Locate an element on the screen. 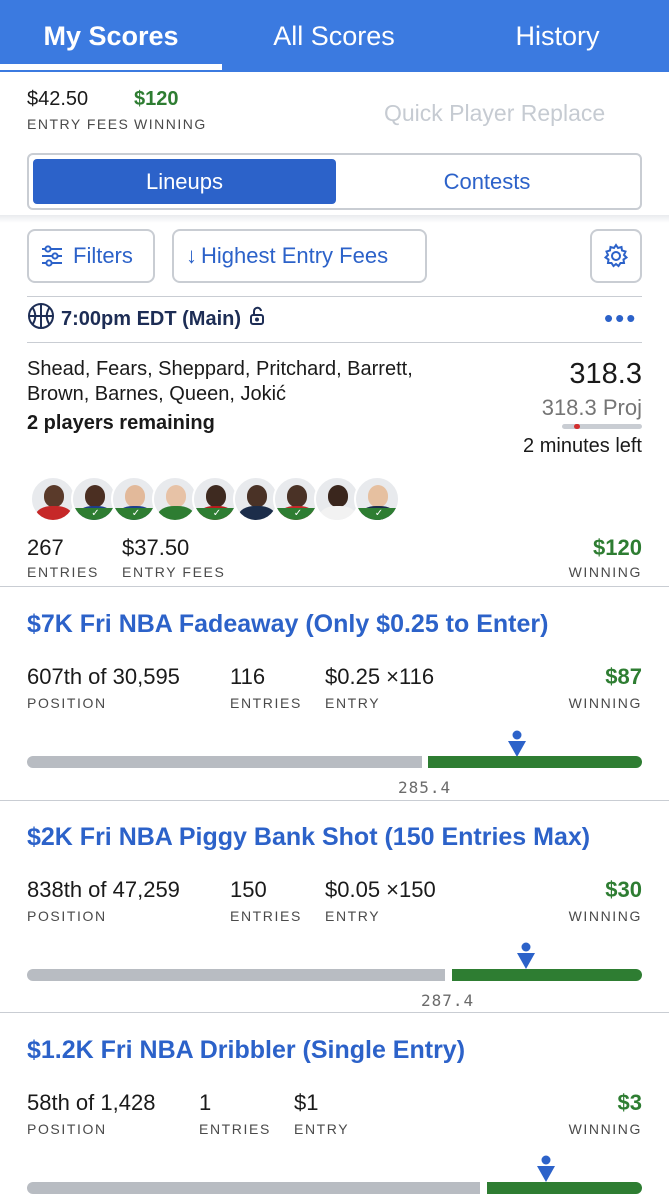 This screenshot has height=1200, width=669. settings-button is located at coordinates (616, 256).